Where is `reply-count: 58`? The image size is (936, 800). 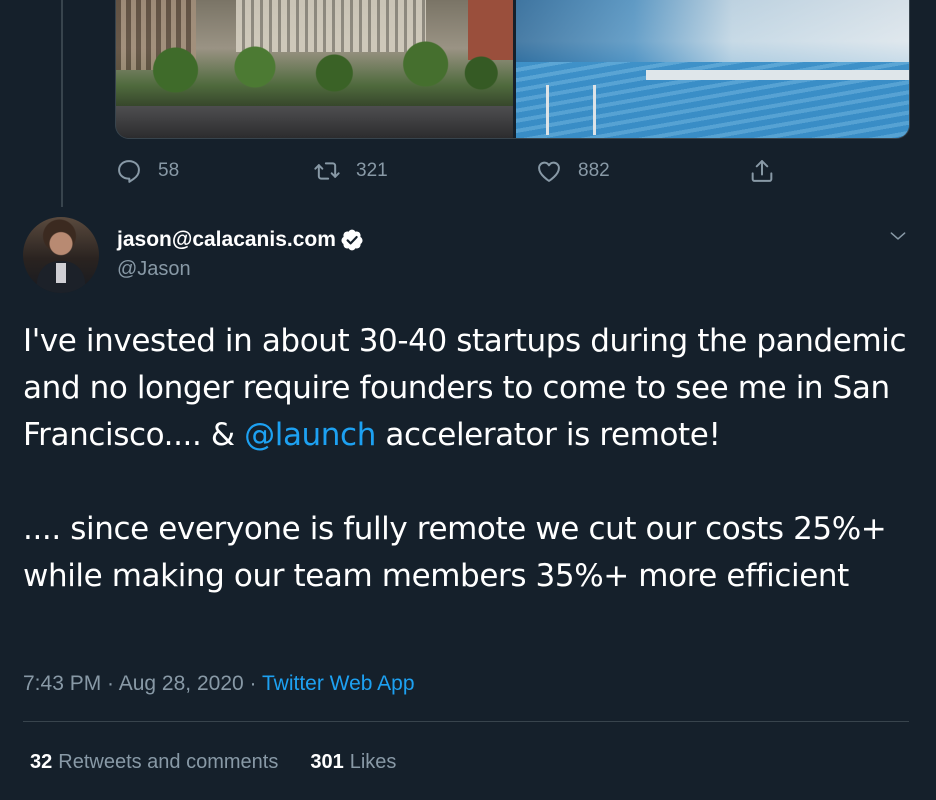
reply-count: 58 is located at coordinates (169, 170).